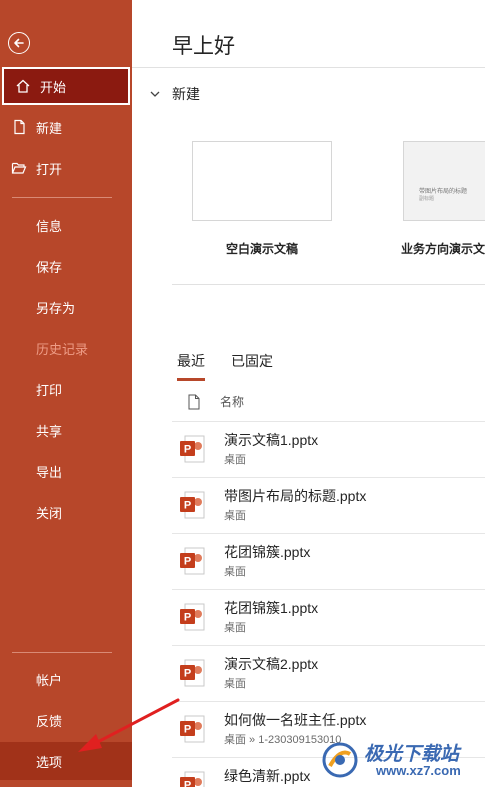 The height and width of the screenshot is (787, 485). I want to click on nav-history-label: 历史记录, so click(62, 349).